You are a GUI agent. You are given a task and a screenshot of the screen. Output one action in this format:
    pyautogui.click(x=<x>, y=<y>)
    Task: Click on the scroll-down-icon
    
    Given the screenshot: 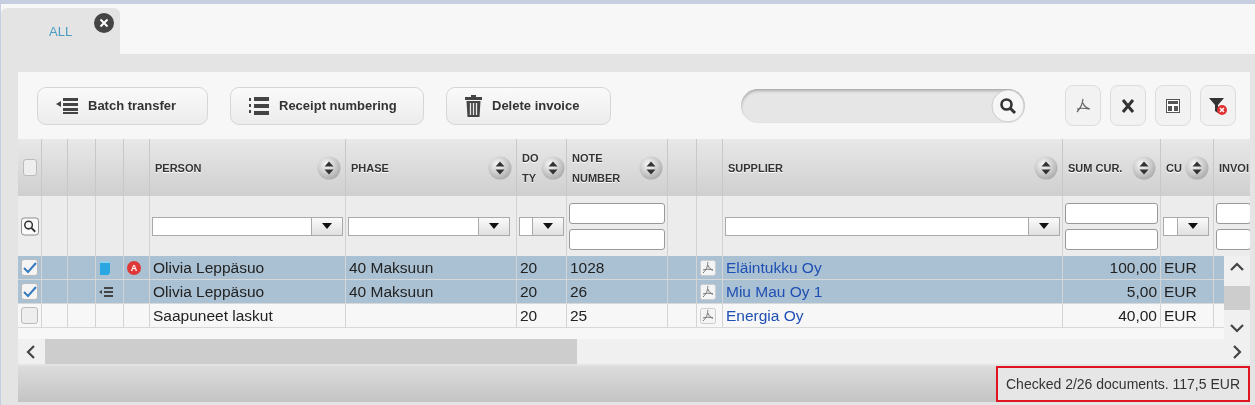 What is the action you would take?
    pyautogui.click(x=1237, y=328)
    